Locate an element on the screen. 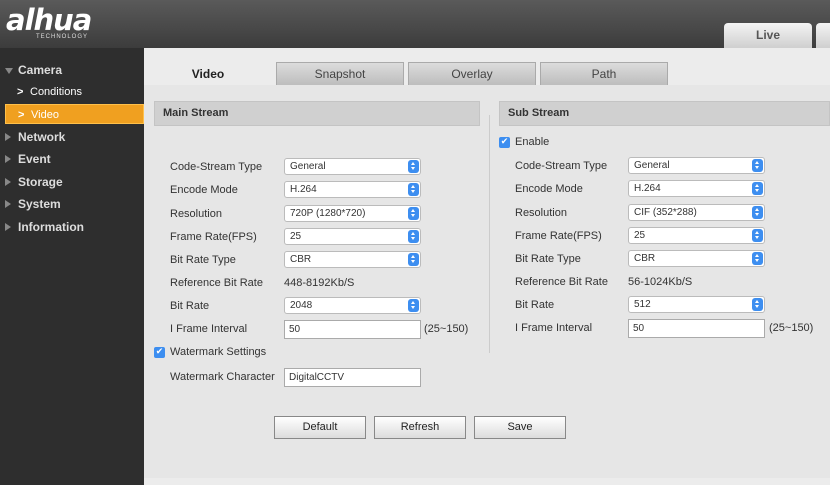  watermark-settings-checkbox: ✔ is located at coordinates (159, 352).